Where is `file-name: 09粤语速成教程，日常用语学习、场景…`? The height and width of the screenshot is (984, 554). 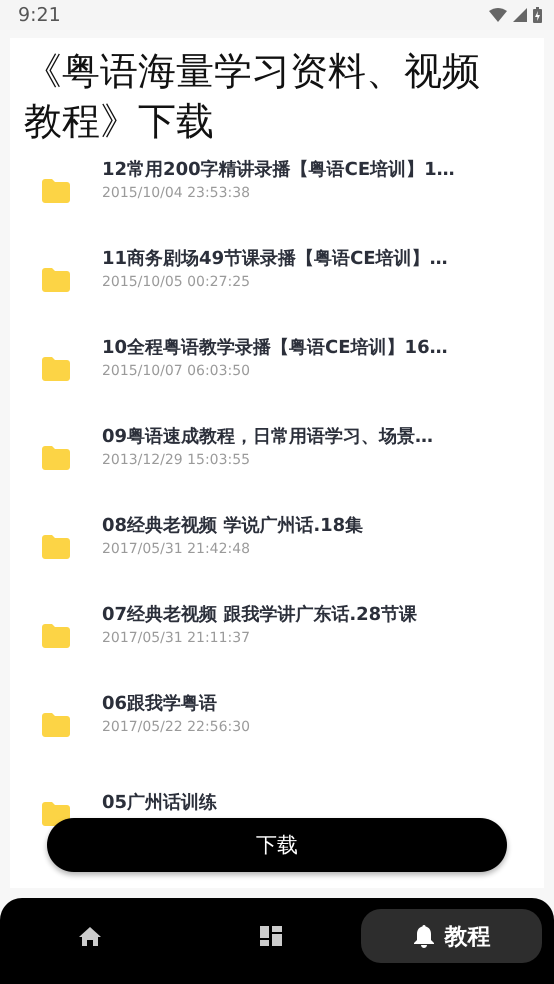
file-name: 09粤语速成教程，日常用语学习、场景… is located at coordinates (268, 436).